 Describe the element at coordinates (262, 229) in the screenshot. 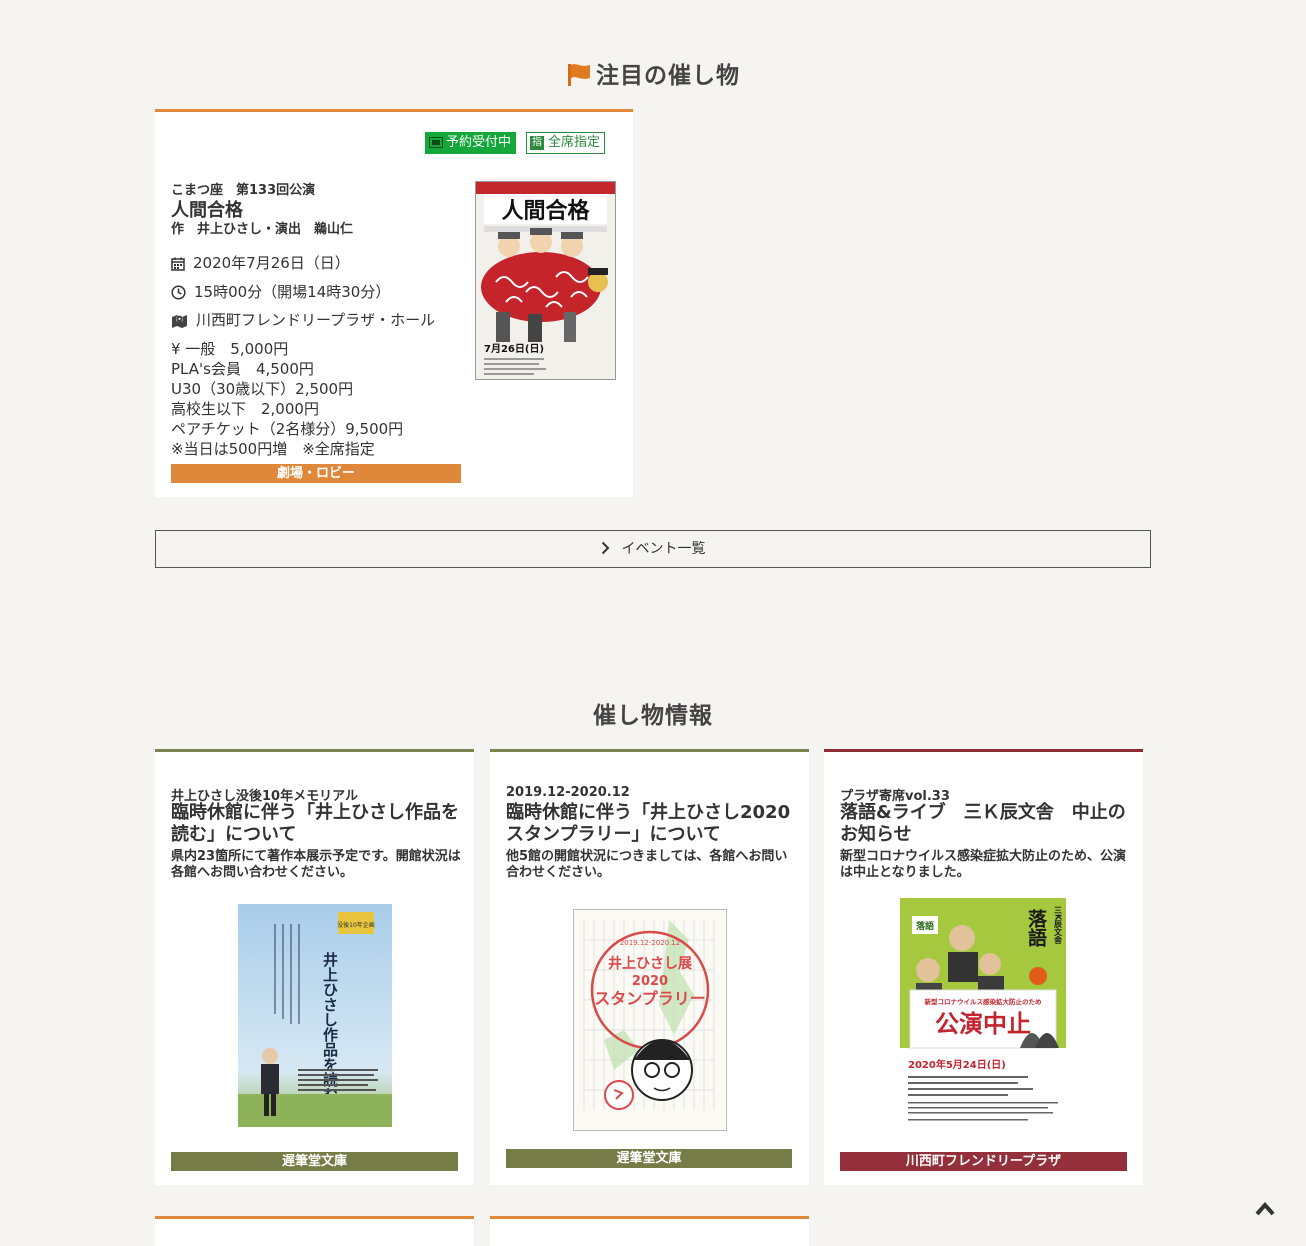

I see `event-credit: 作 井上ひさし・演出 鵜山仁` at that location.